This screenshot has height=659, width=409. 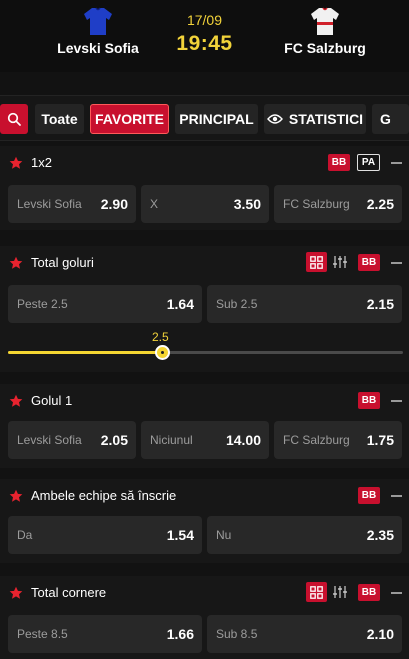 I want to click on market-title: Ambele echipe să înscrie, so click(x=104, y=495).